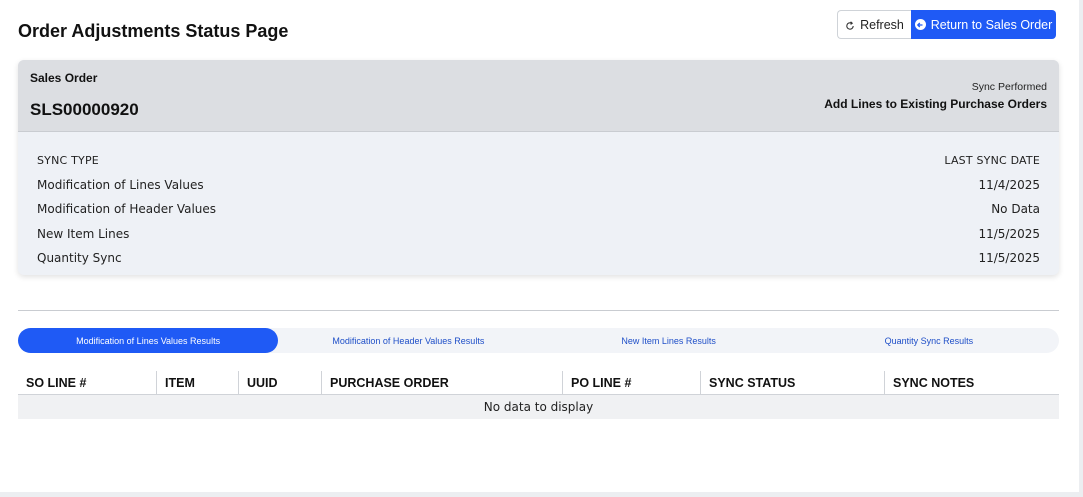 Image resolution: width=1083 pixels, height=497 pixels. What do you see at coordinates (79, 258) in the screenshot?
I see `sync-type: Quantity Sync` at bounding box center [79, 258].